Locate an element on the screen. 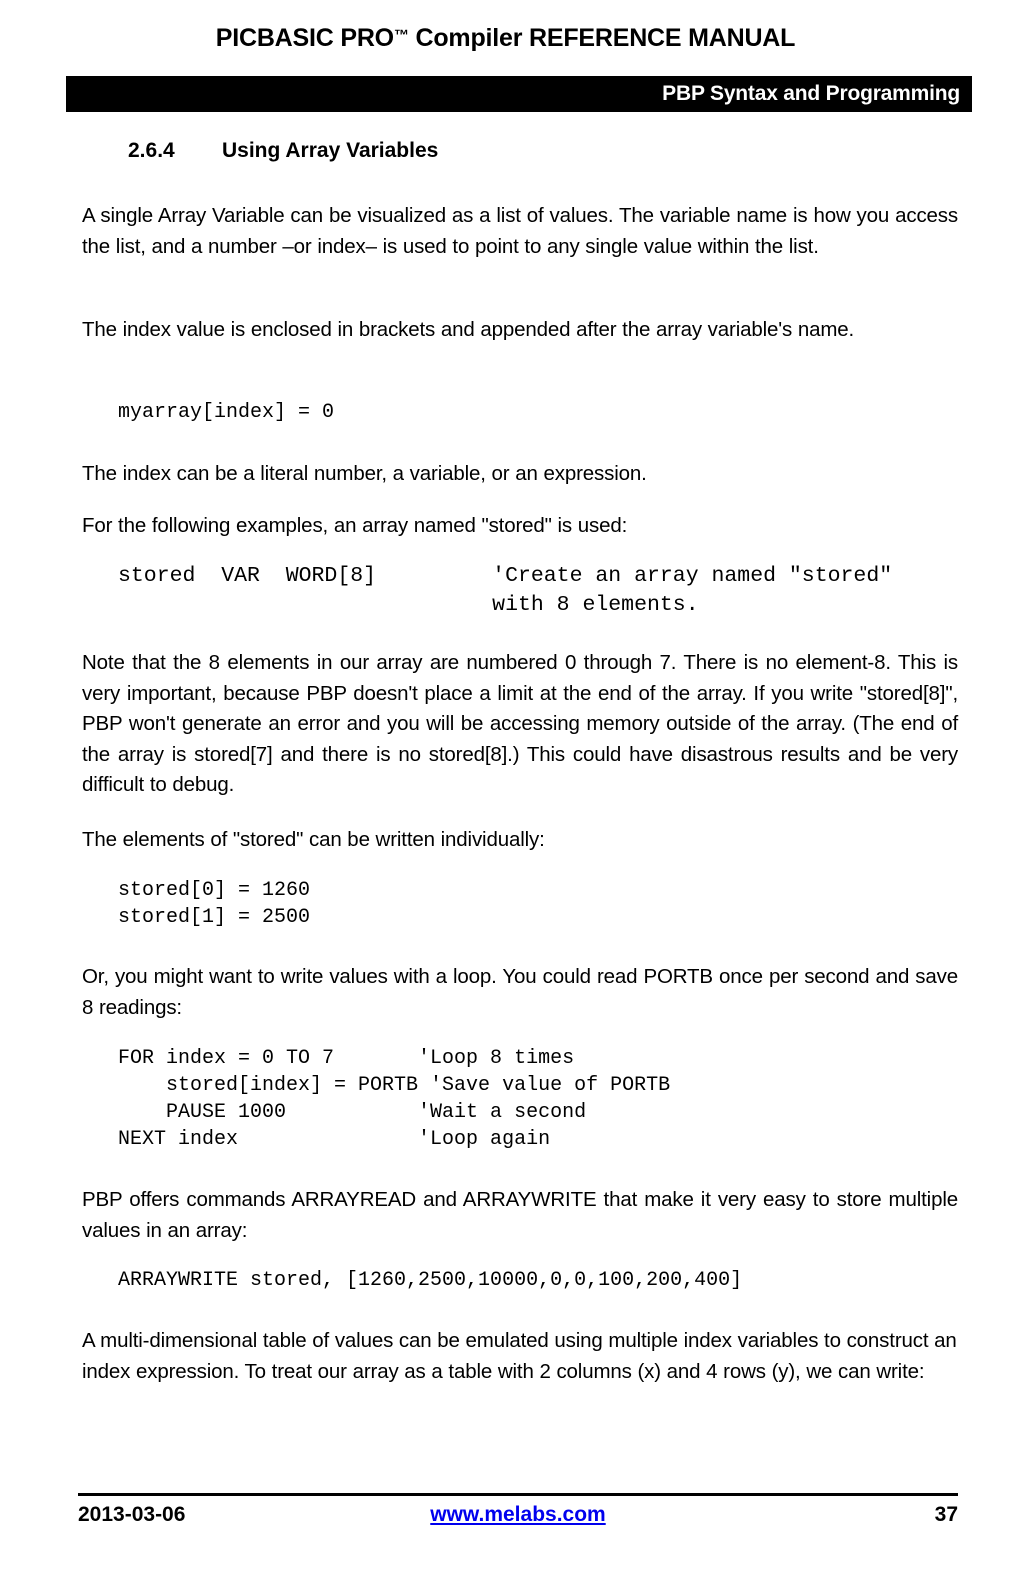 Image resolution: width=1011 pixels, height=1579 pixels. header-bar-label: PBP Syntax and Programming is located at coordinates (811, 93).